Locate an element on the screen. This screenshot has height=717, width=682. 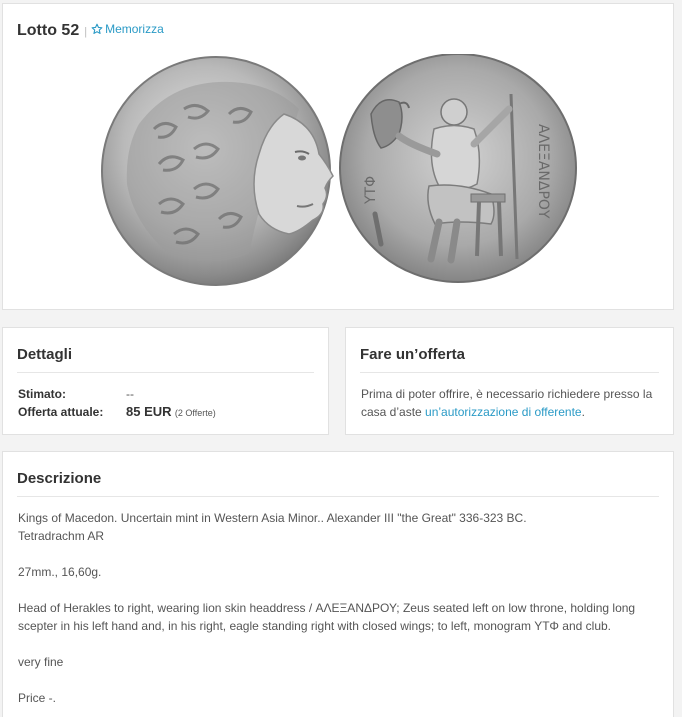
estimate-value: -- is located at coordinates (130, 394).